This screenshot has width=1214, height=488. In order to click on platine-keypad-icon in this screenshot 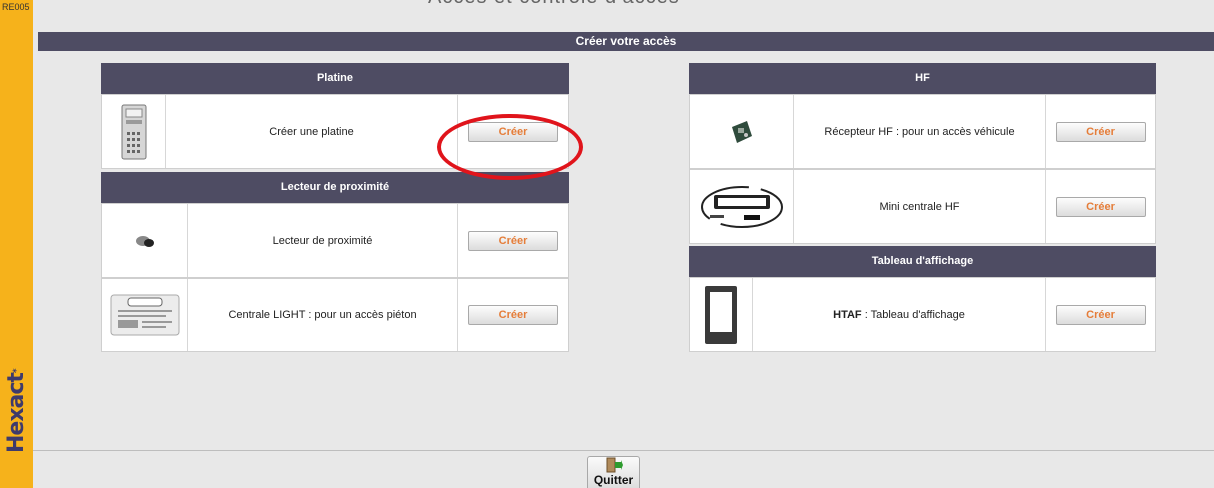, I will do `click(133, 131)`.